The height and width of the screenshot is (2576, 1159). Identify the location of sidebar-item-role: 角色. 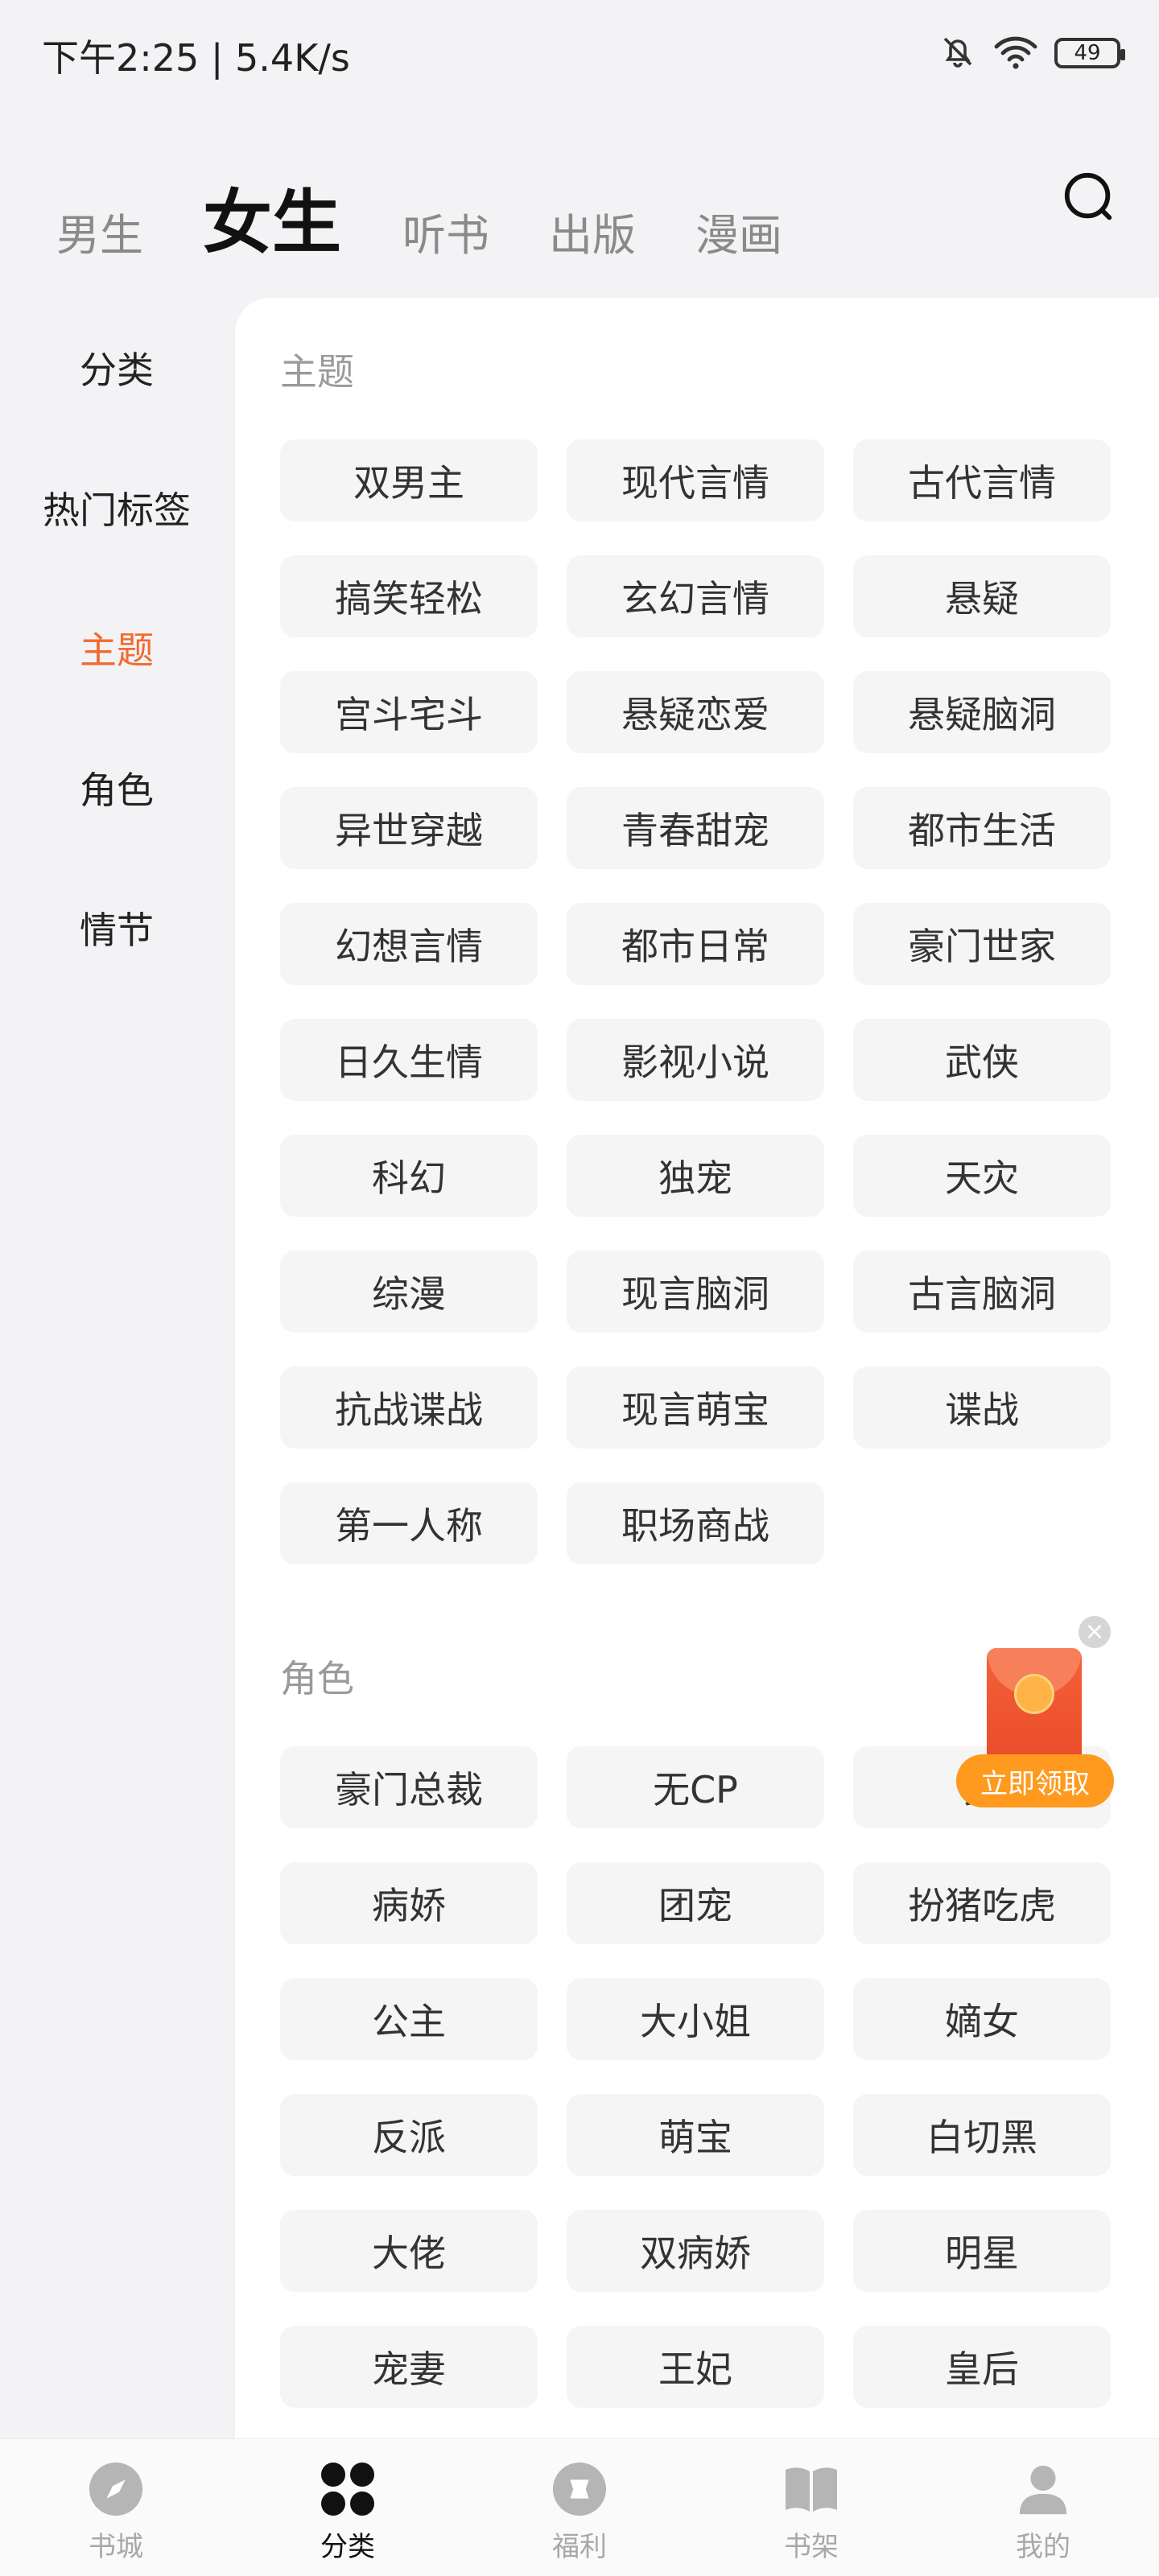
(116, 788).